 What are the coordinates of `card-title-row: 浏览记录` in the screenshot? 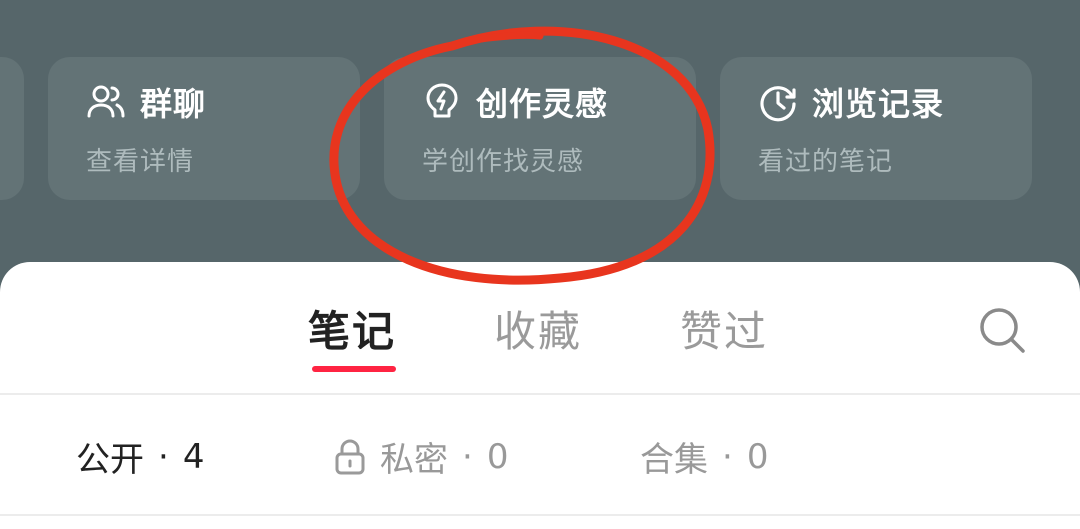 It's located at (851, 102).